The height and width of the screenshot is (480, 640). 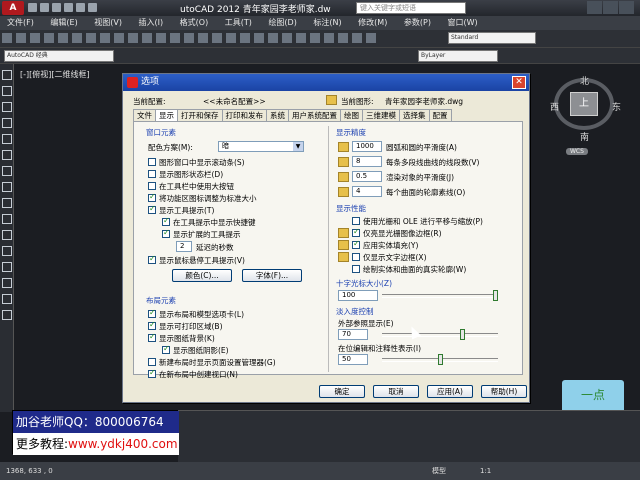 What do you see at coordinates (440, 335) in the screenshot?
I see `xref-fade-slider` at bounding box center [440, 335].